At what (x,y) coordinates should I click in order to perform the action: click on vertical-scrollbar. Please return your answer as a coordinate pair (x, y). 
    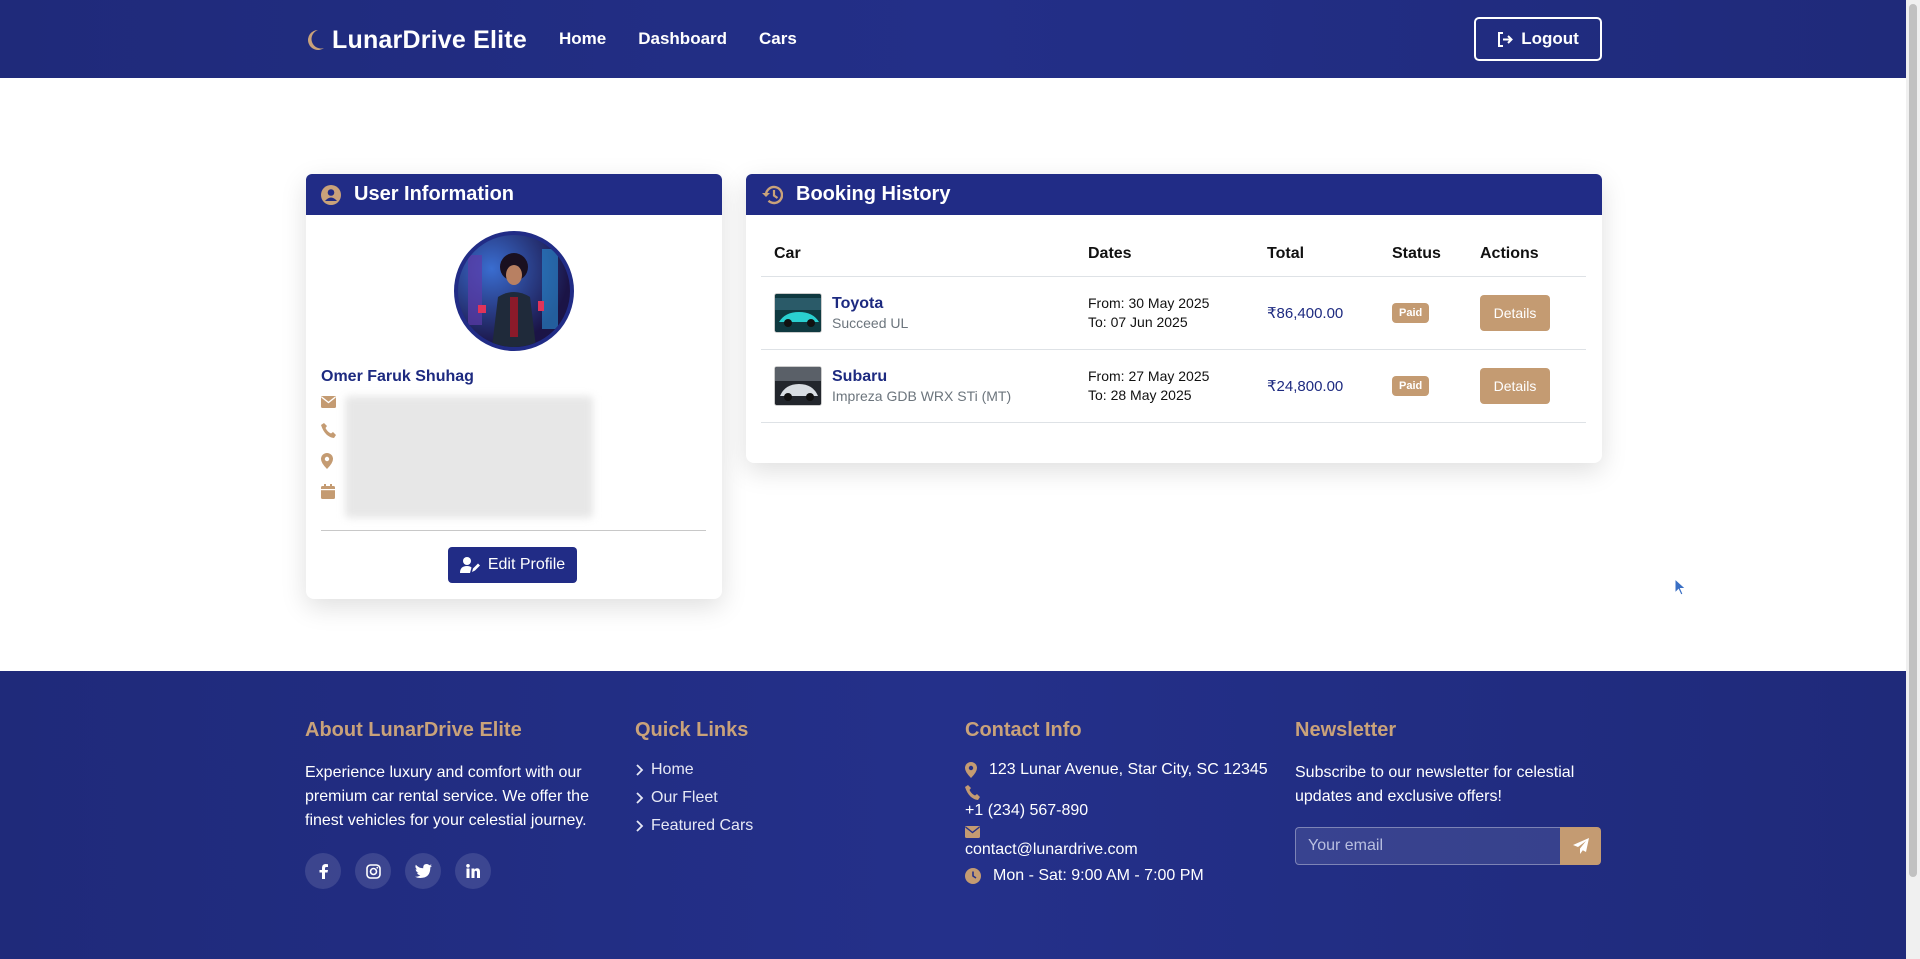
    Looking at the image, I should click on (1913, 479).